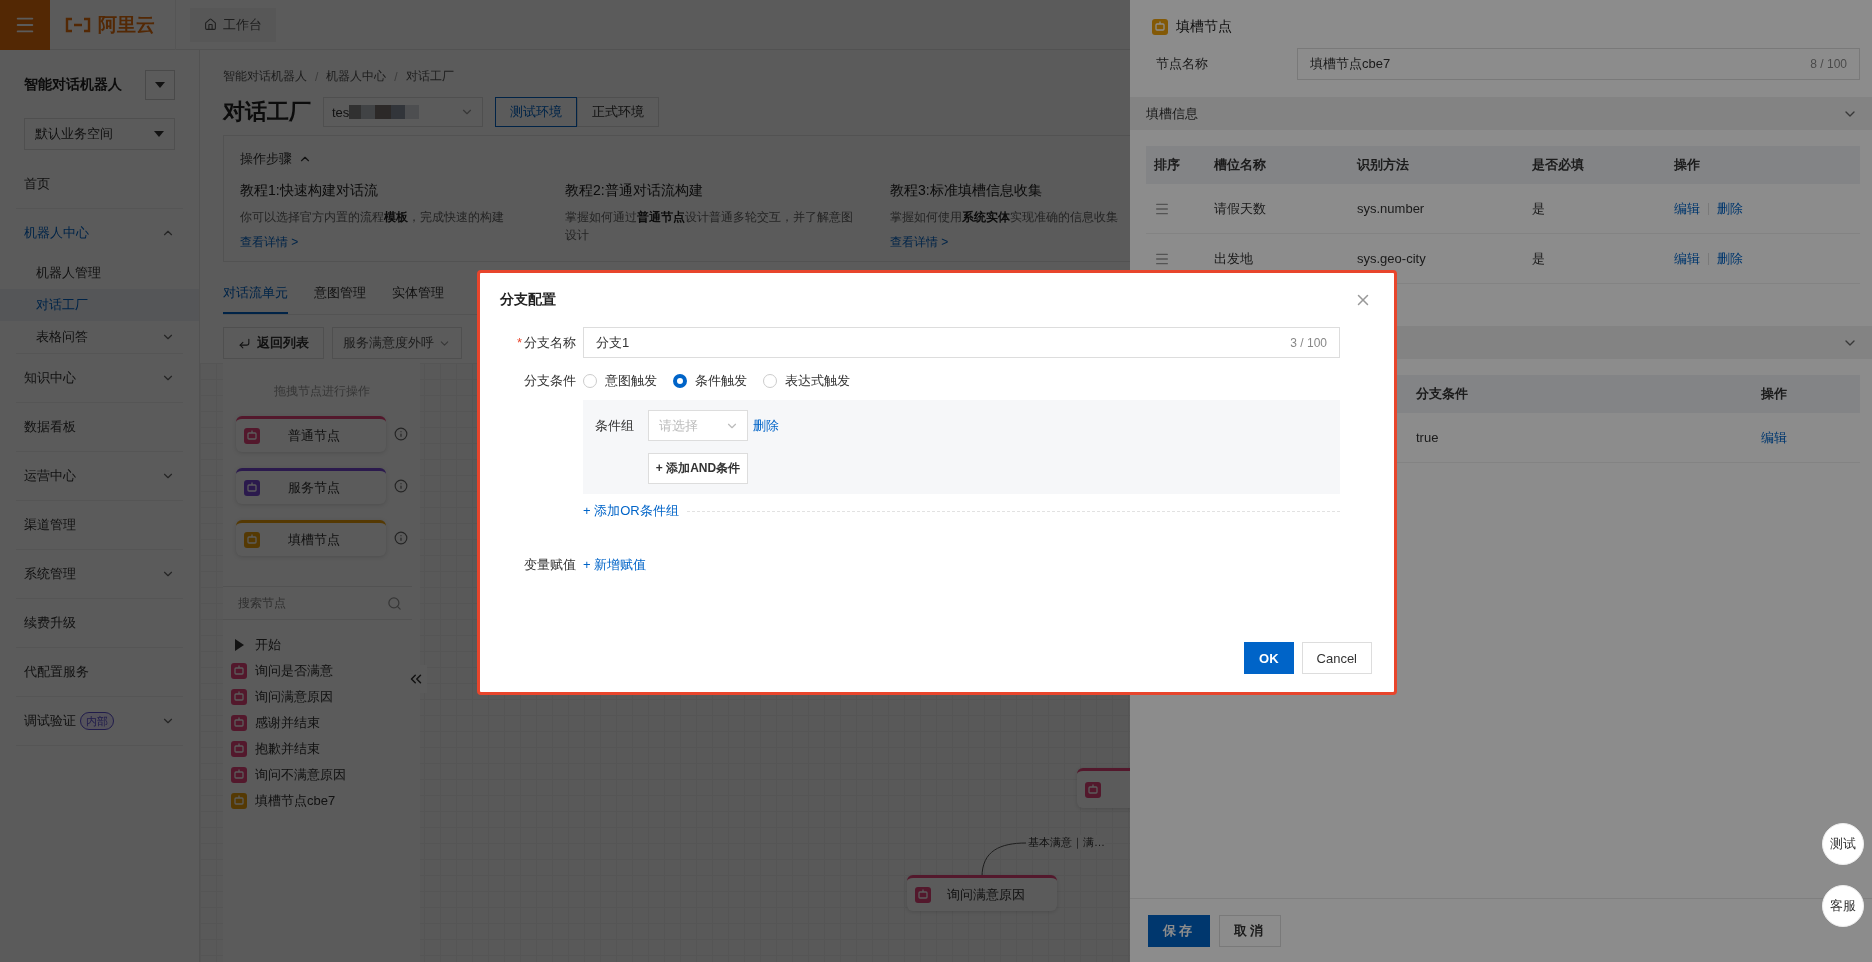 This screenshot has width=1872, height=962. Describe the element at coordinates (618, 112) in the screenshot. I see `environment-tab: 正式环境` at that location.